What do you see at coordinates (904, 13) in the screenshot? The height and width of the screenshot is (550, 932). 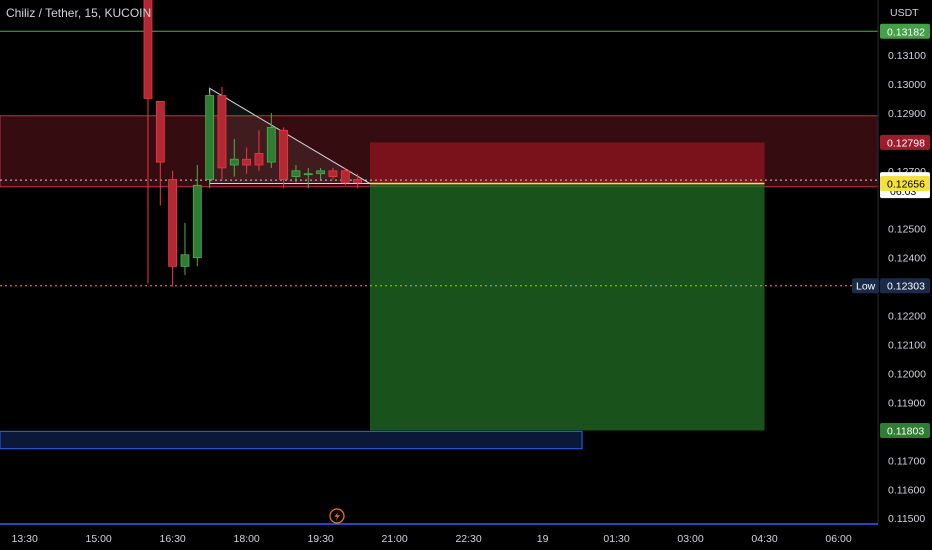 I see `currency-label: USDT` at bounding box center [904, 13].